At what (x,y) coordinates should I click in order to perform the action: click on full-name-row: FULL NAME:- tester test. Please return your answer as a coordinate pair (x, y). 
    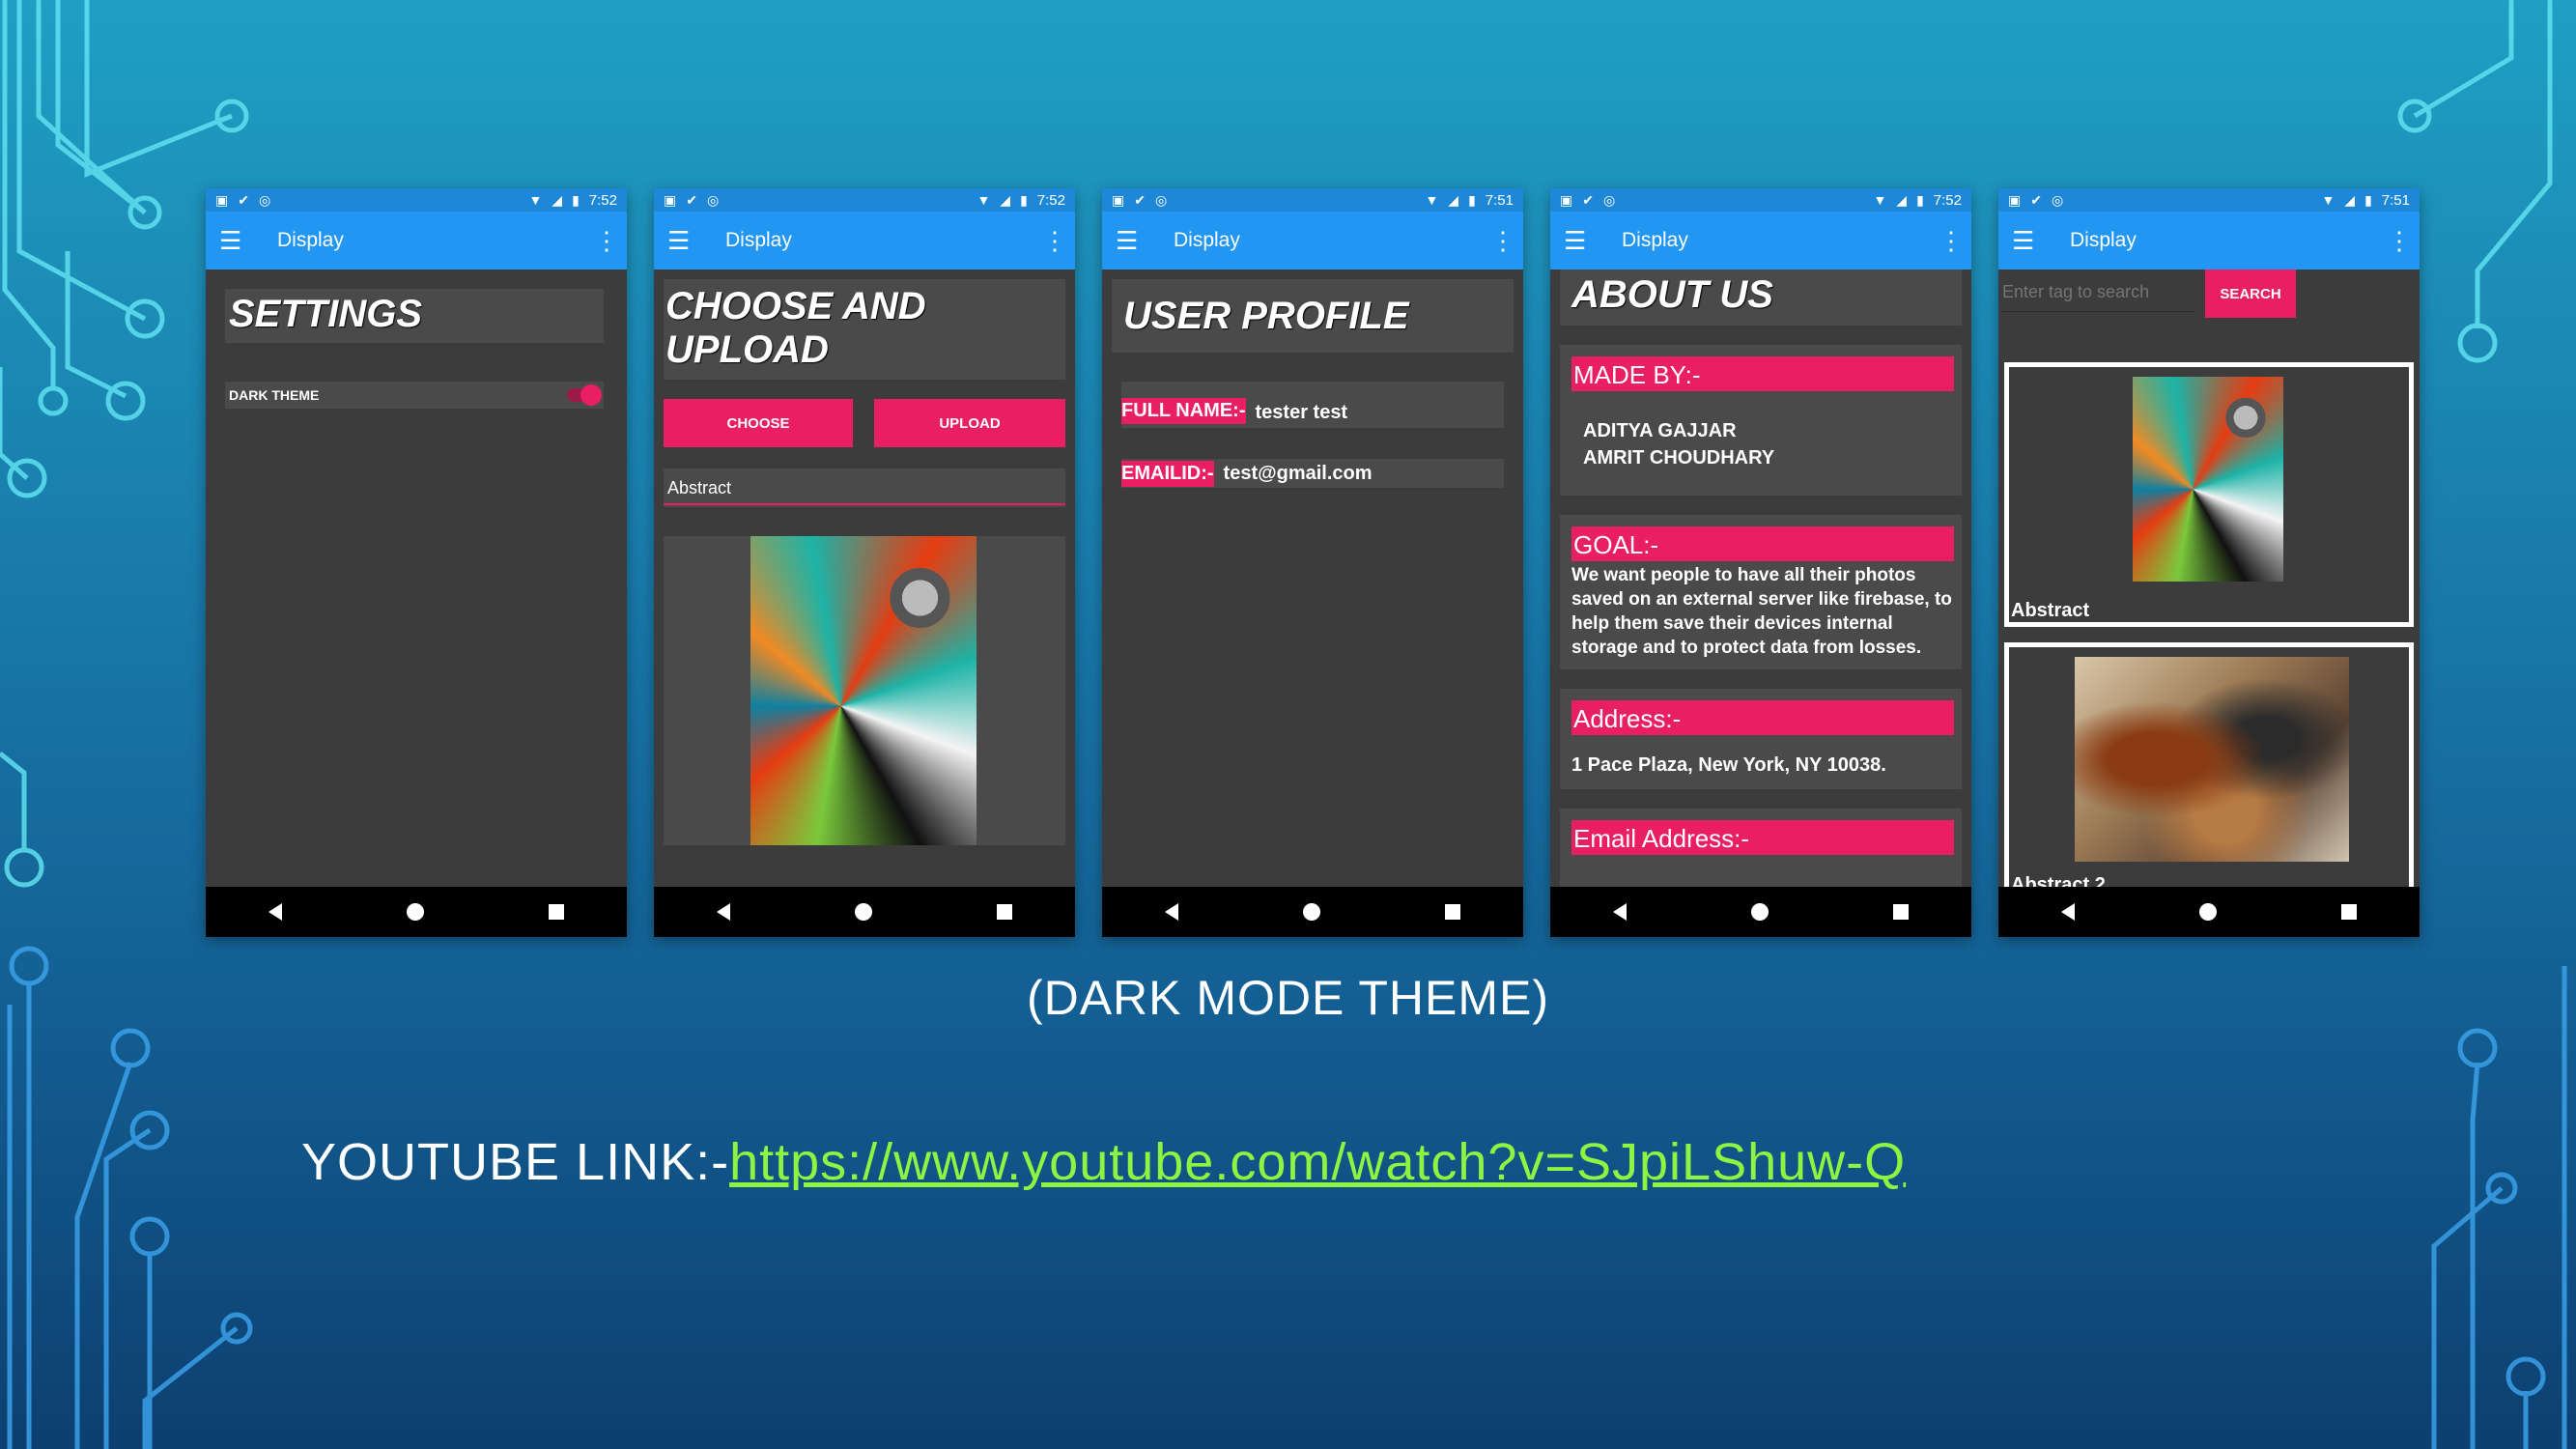
    Looking at the image, I should click on (1312, 405).